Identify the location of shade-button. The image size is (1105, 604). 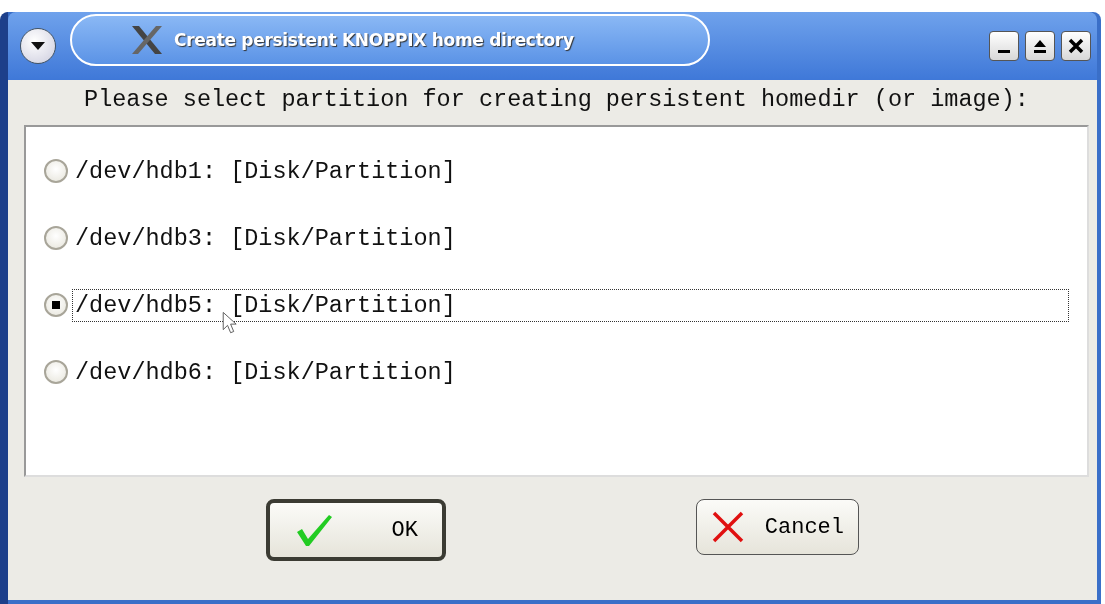
(1040, 46).